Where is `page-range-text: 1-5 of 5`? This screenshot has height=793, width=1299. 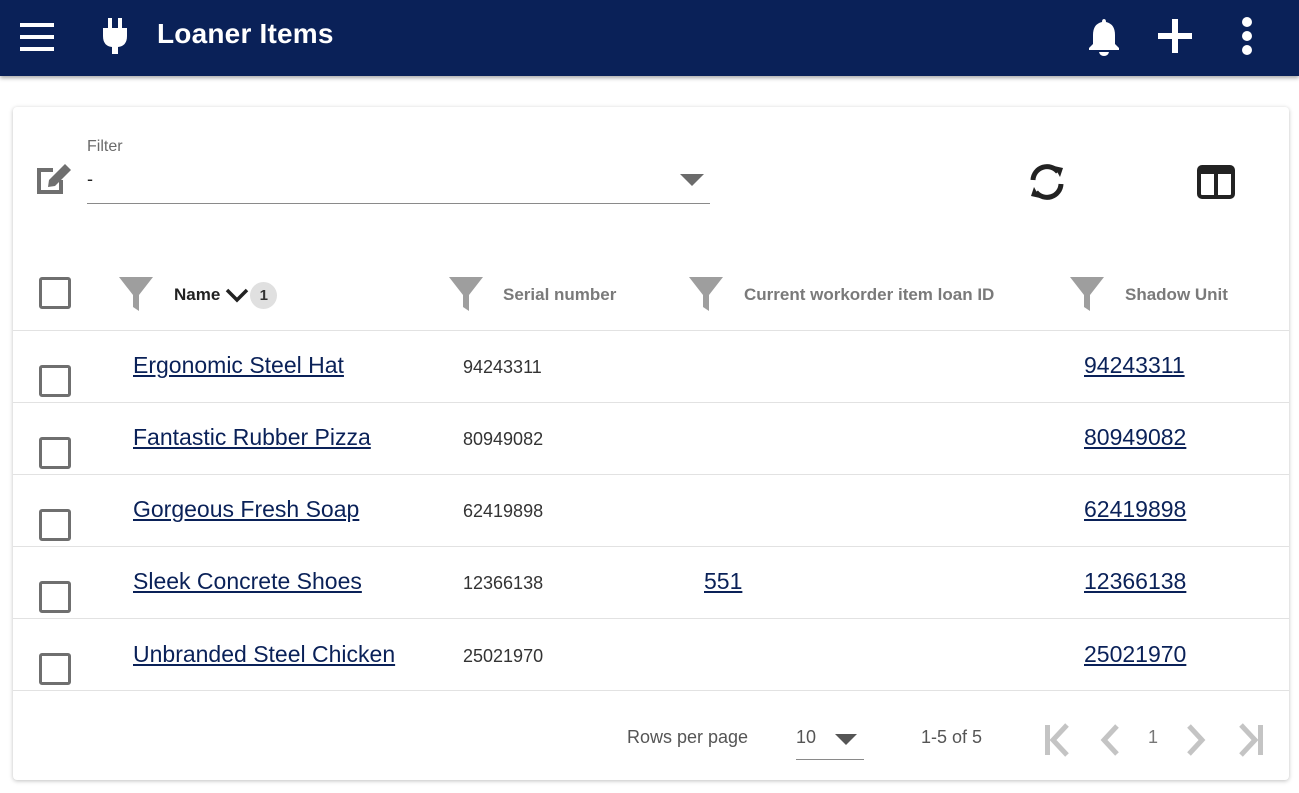 page-range-text: 1-5 of 5 is located at coordinates (952, 737).